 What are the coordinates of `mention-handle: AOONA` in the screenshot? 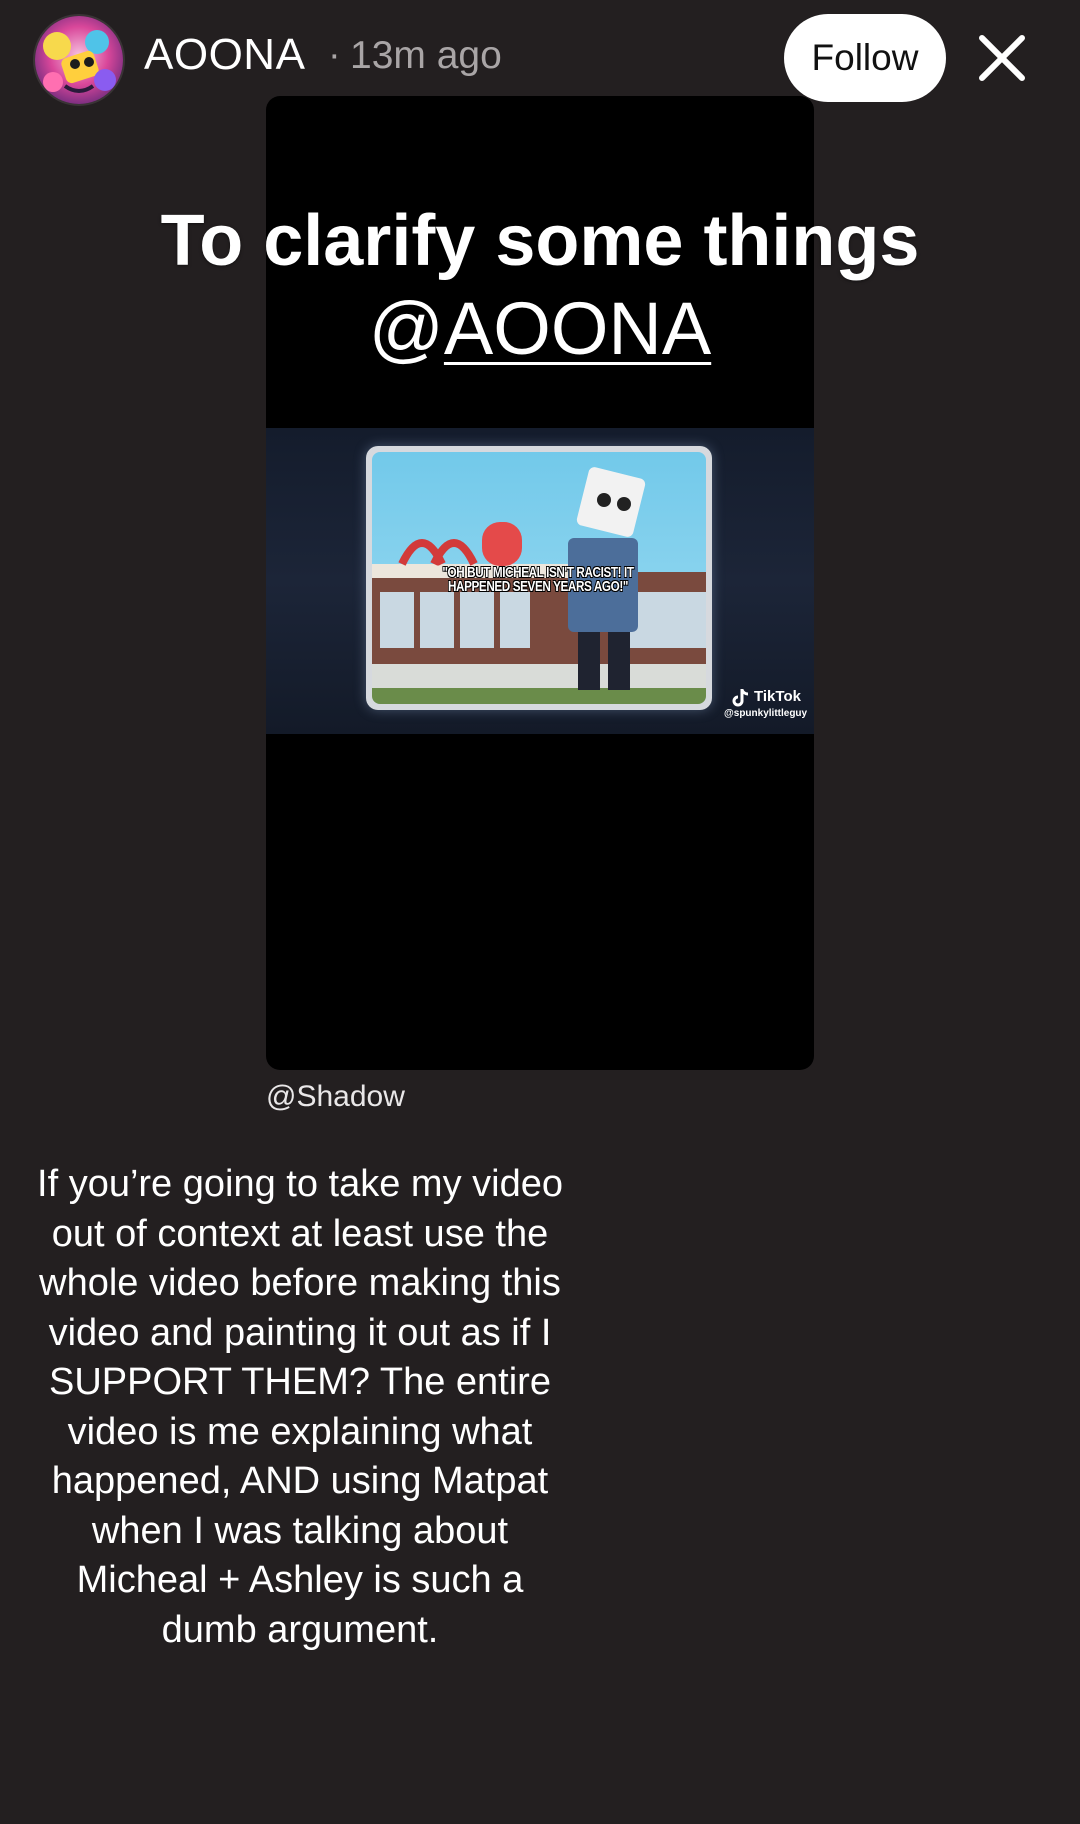 It's located at (577, 328).